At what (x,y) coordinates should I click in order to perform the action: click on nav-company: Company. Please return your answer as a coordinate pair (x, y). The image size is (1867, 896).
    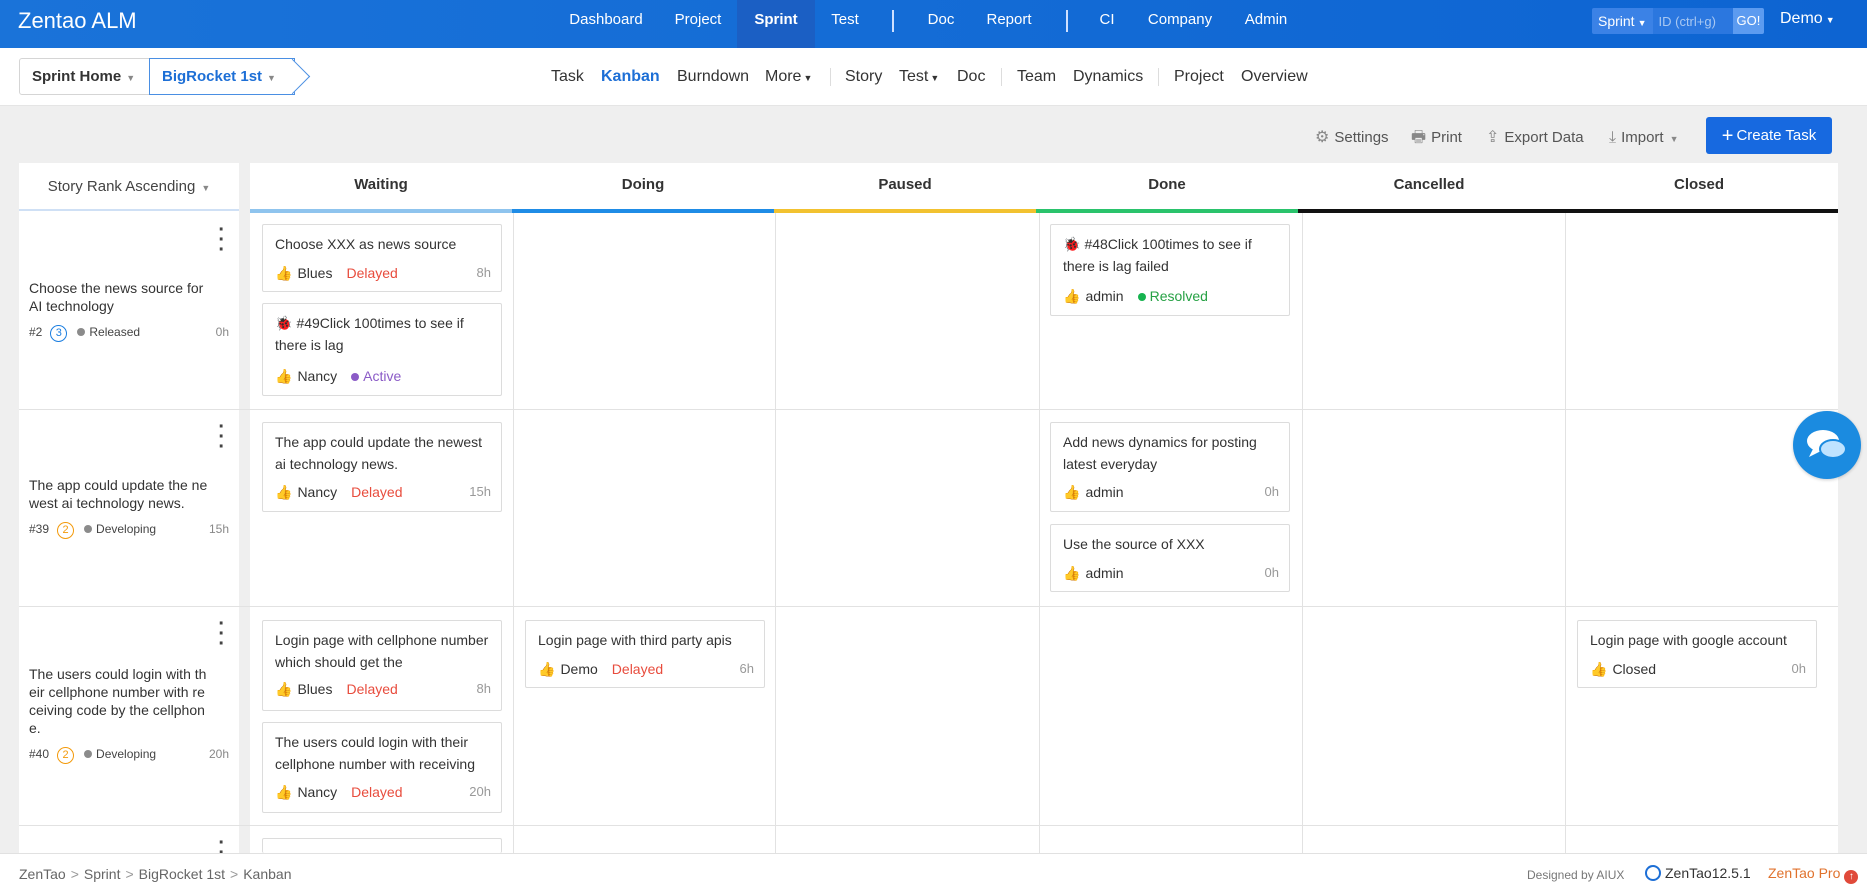
    Looking at the image, I should click on (1180, 24).